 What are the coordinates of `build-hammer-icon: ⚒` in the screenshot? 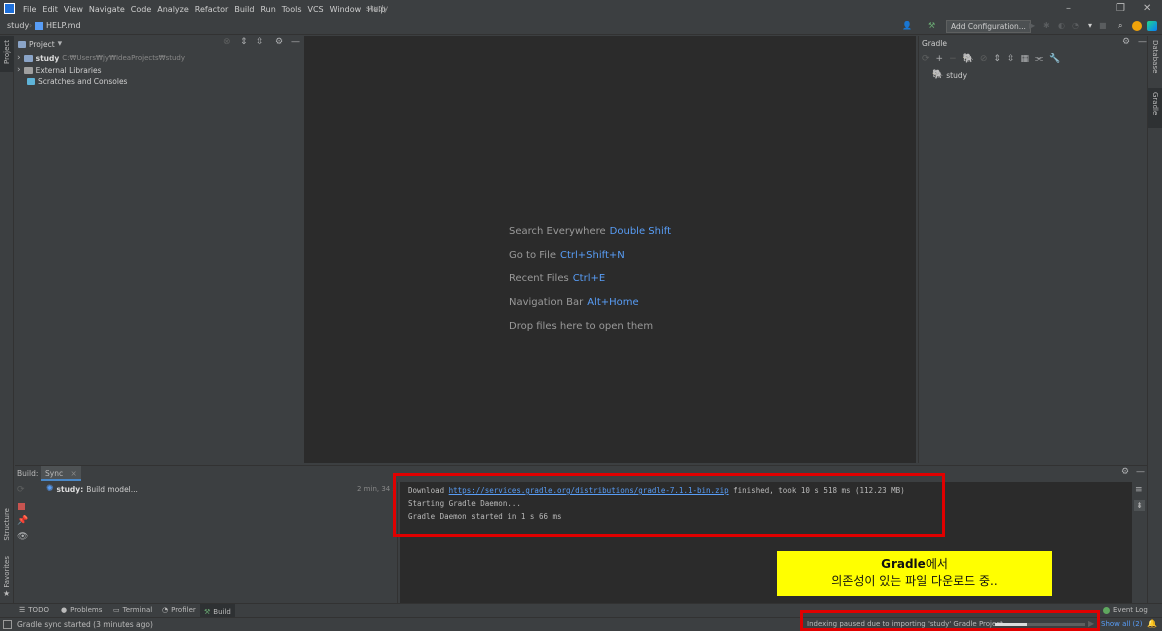 It's located at (931, 25).